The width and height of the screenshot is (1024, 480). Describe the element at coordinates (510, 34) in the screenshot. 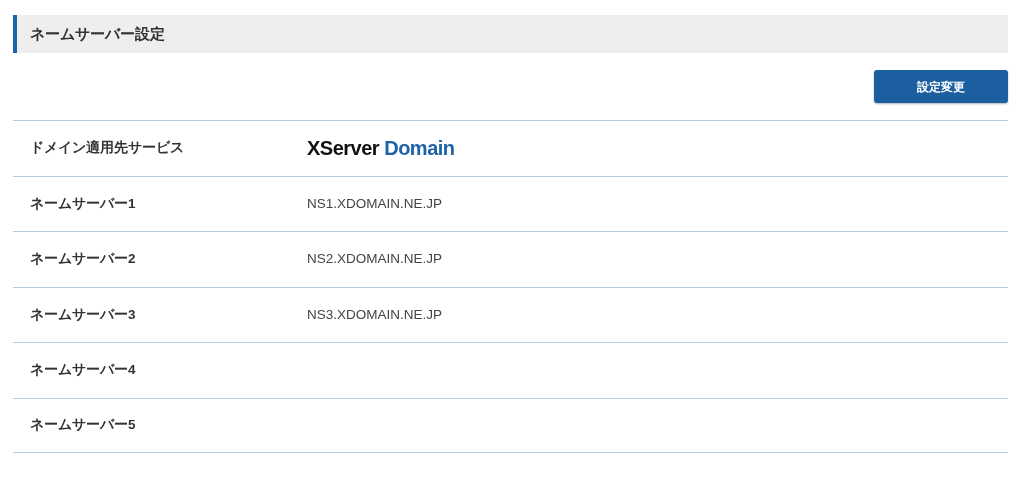

I see `section-title: ネームサーバー設定` at that location.